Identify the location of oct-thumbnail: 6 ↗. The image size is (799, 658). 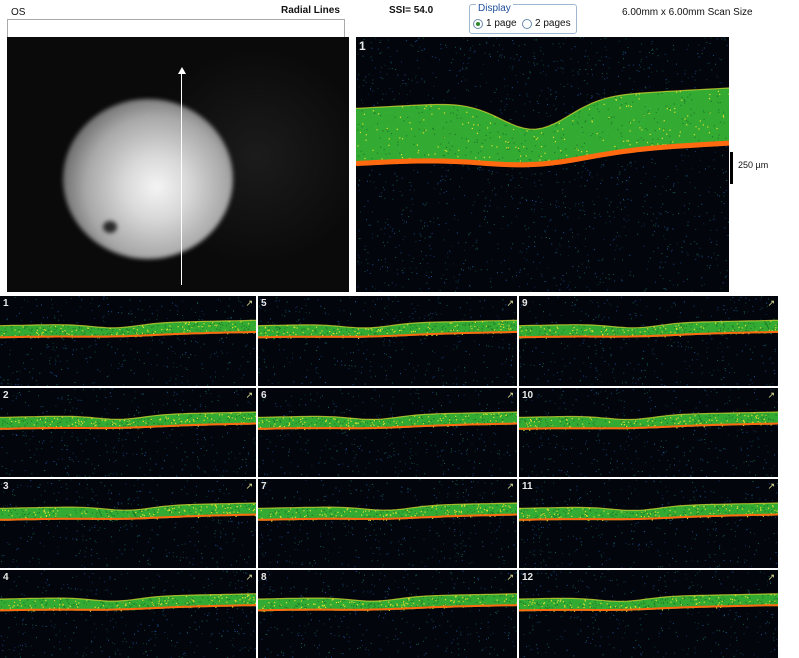
(387, 432).